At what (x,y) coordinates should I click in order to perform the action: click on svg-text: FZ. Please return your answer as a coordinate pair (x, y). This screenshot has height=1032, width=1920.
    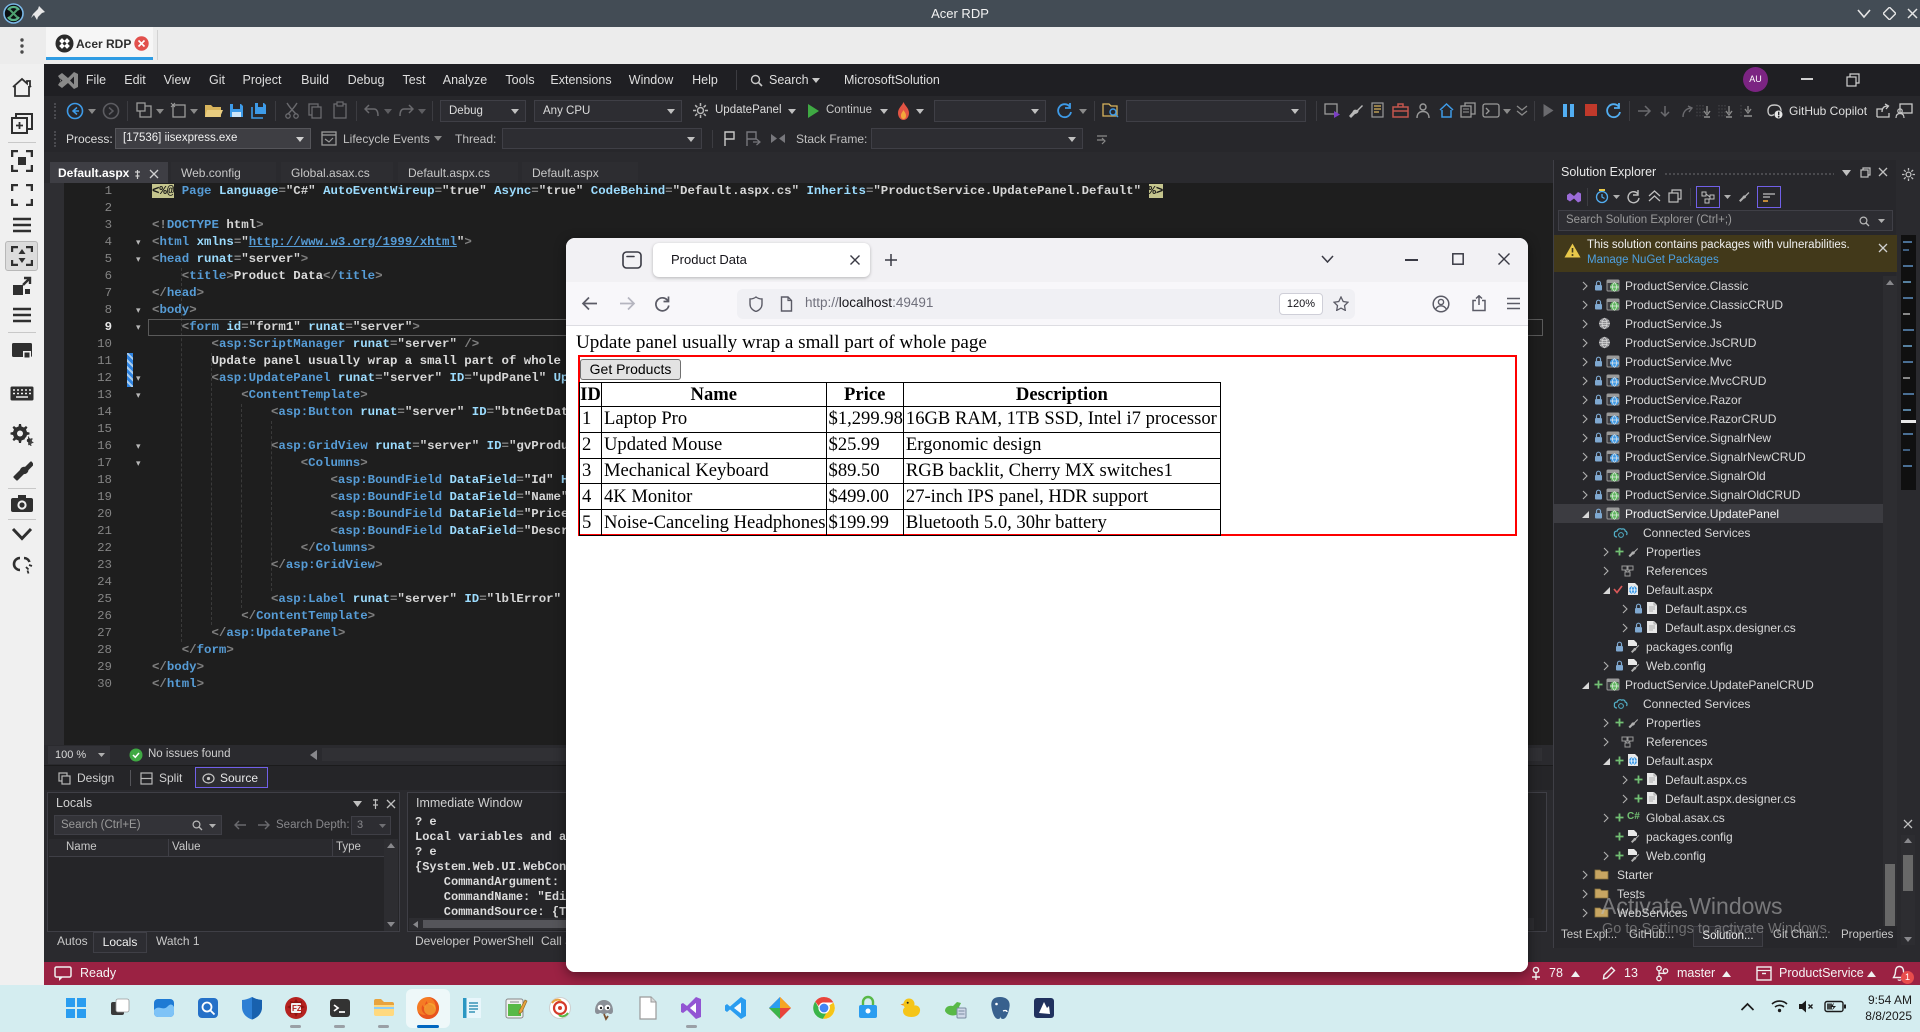
    Looking at the image, I should click on (297, 1008).